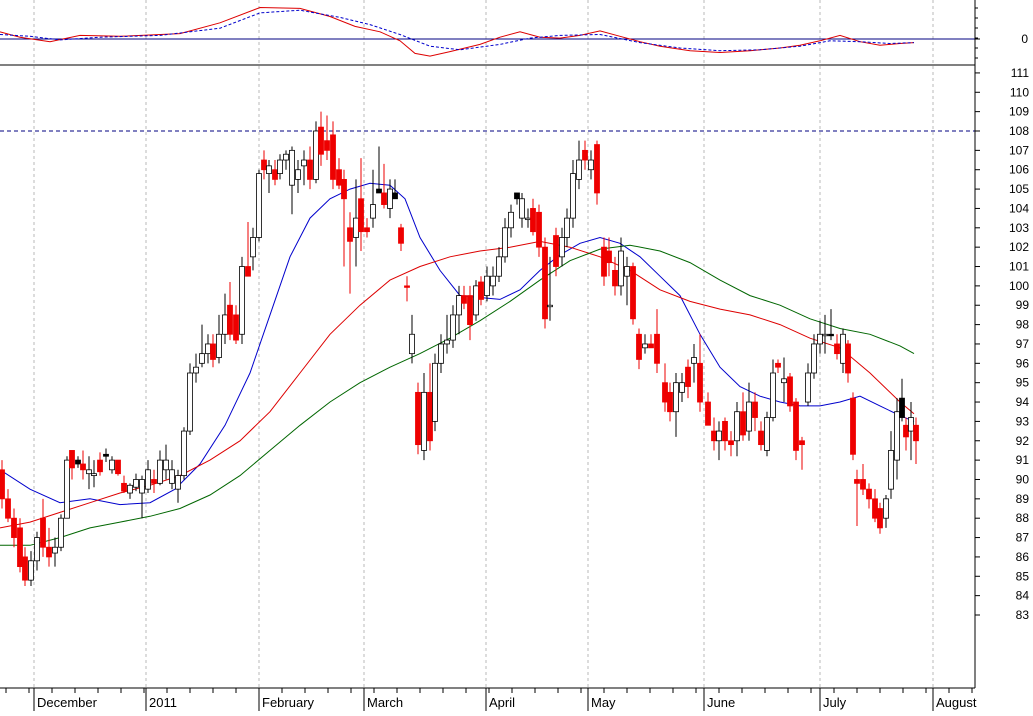  Describe the element at coordinates (1023, 518) in the screenshot. I see `price-y-tick-label: 88` at that location.